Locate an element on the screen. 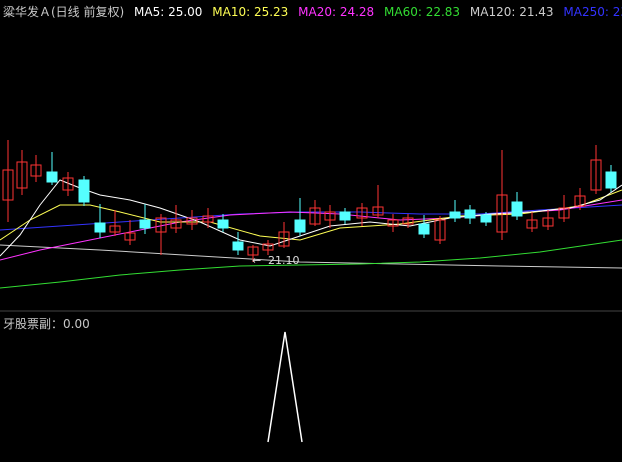 The height and width of the screenshot is (462, 622). ma20-line is located at coordinates (311, 230).